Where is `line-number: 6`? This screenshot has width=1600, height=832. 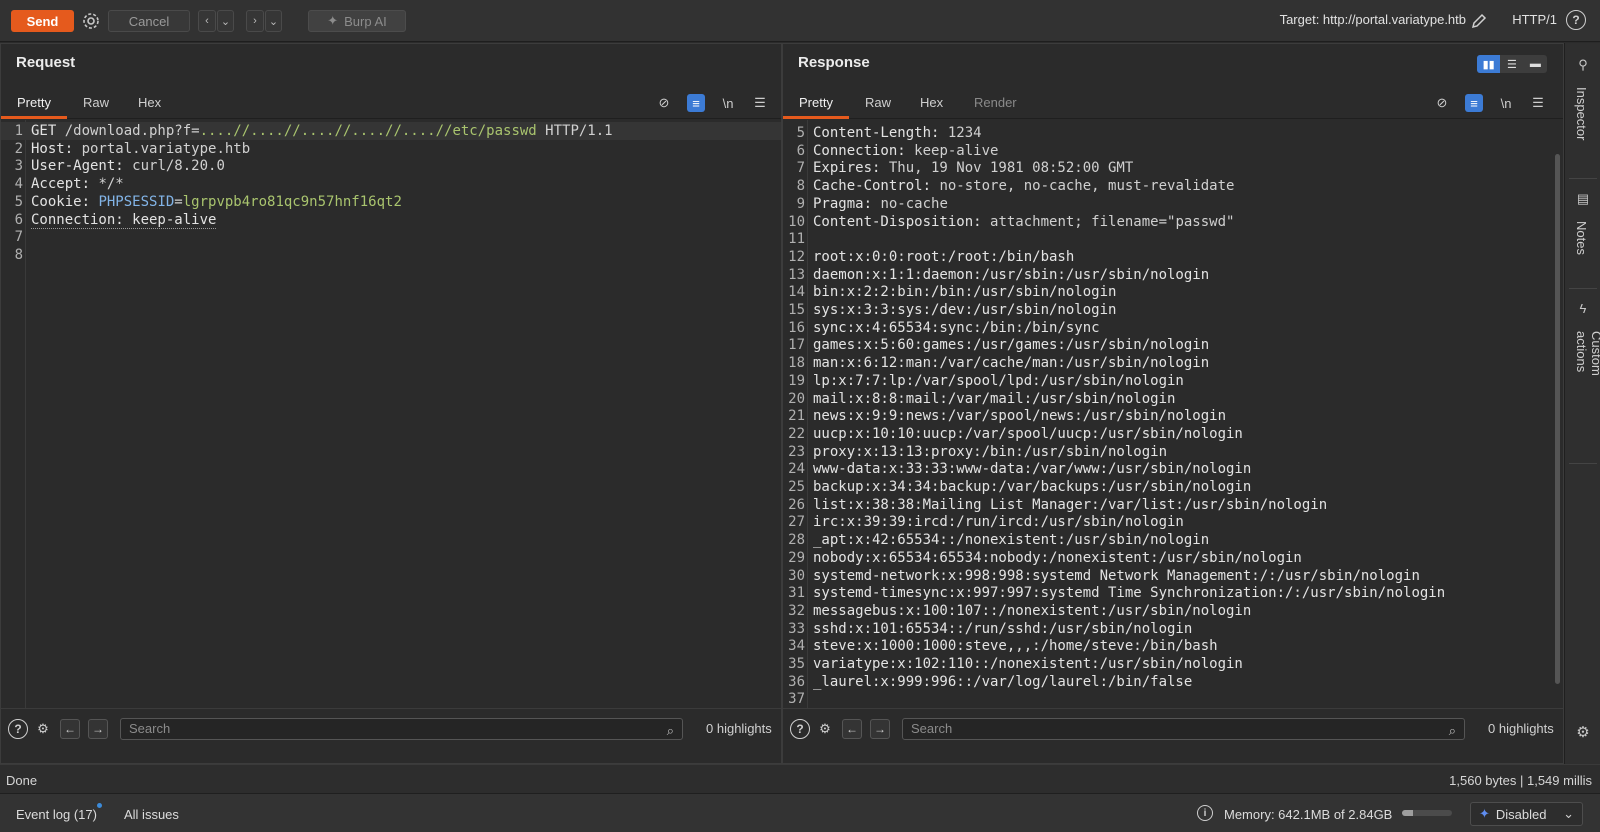 line-number: 6 is located at coordinates (18, 219).